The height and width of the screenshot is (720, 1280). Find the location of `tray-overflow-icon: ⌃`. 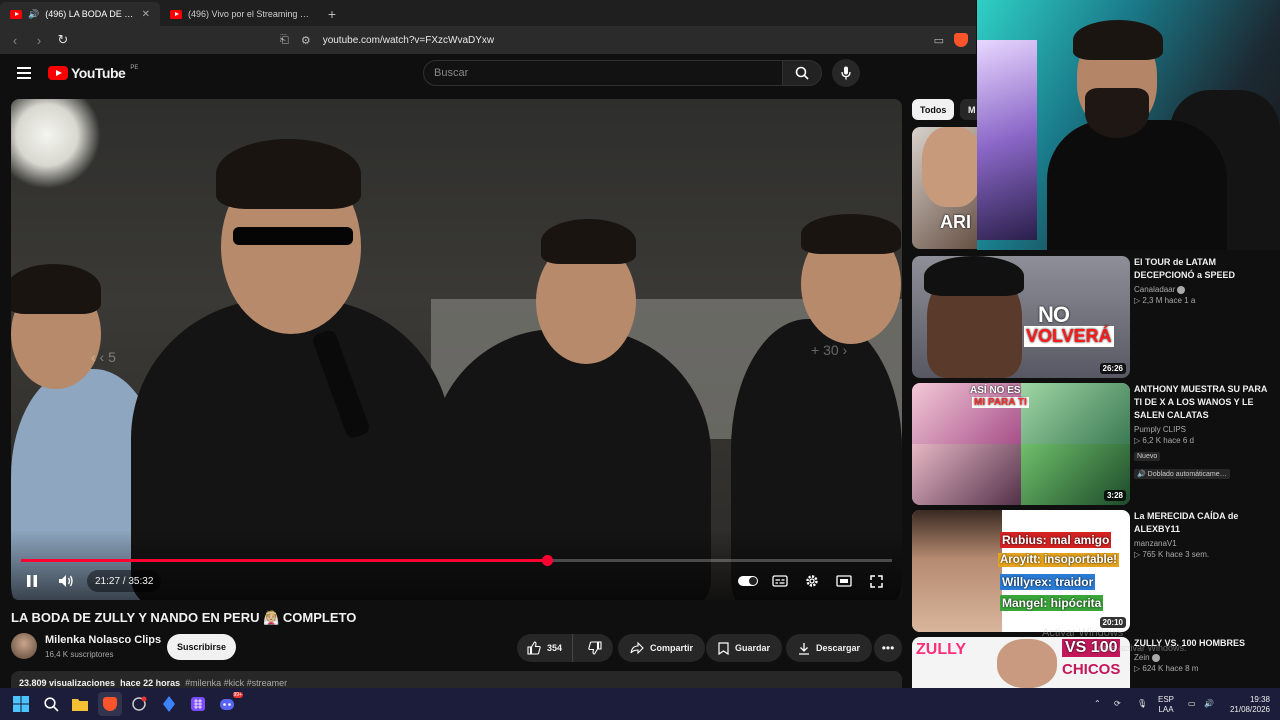

tray-overflow-icon: ⌃ is located at coordinates (1097, 704).